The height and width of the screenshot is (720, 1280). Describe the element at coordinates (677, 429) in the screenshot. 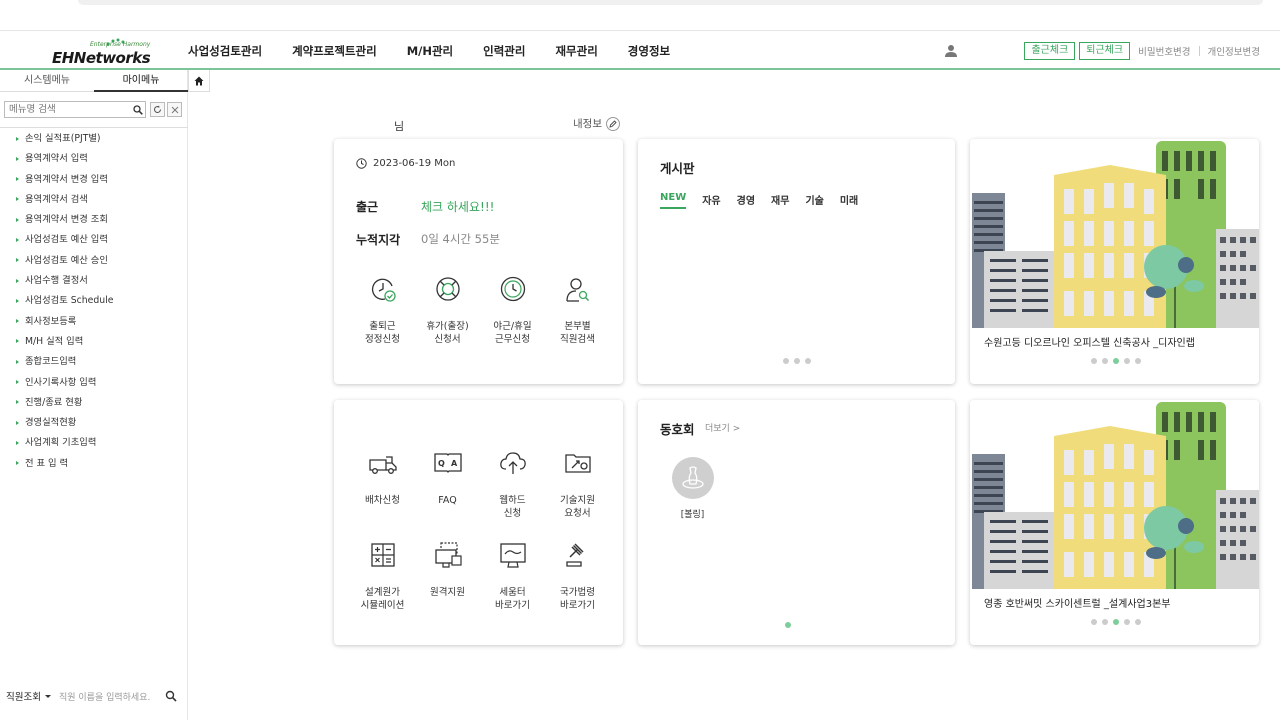

I see `club-title: 동호회` at that location.